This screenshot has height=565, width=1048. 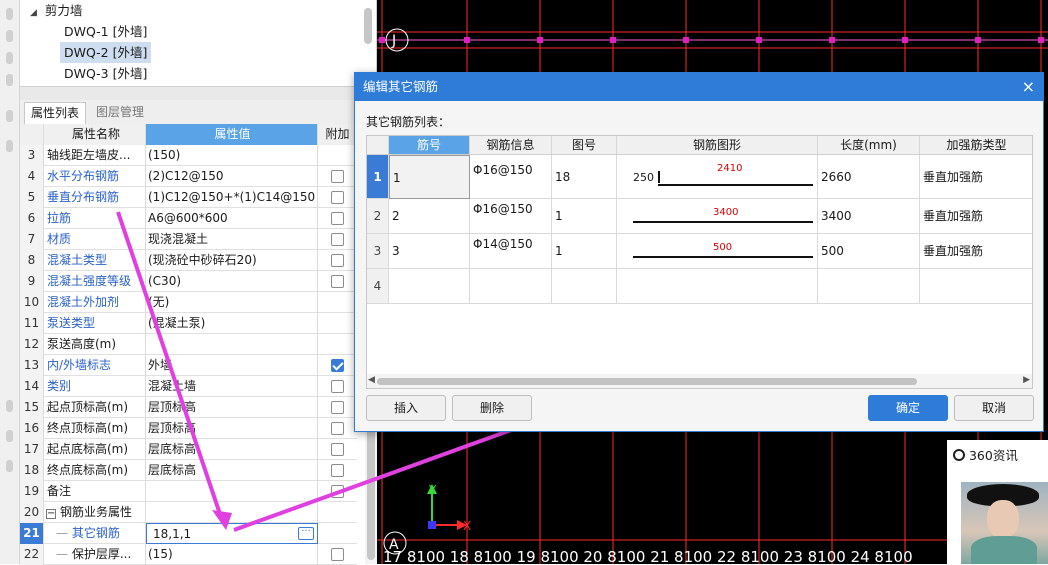 I want to click on rebar-shape-cell, so click(x=717, y=286).